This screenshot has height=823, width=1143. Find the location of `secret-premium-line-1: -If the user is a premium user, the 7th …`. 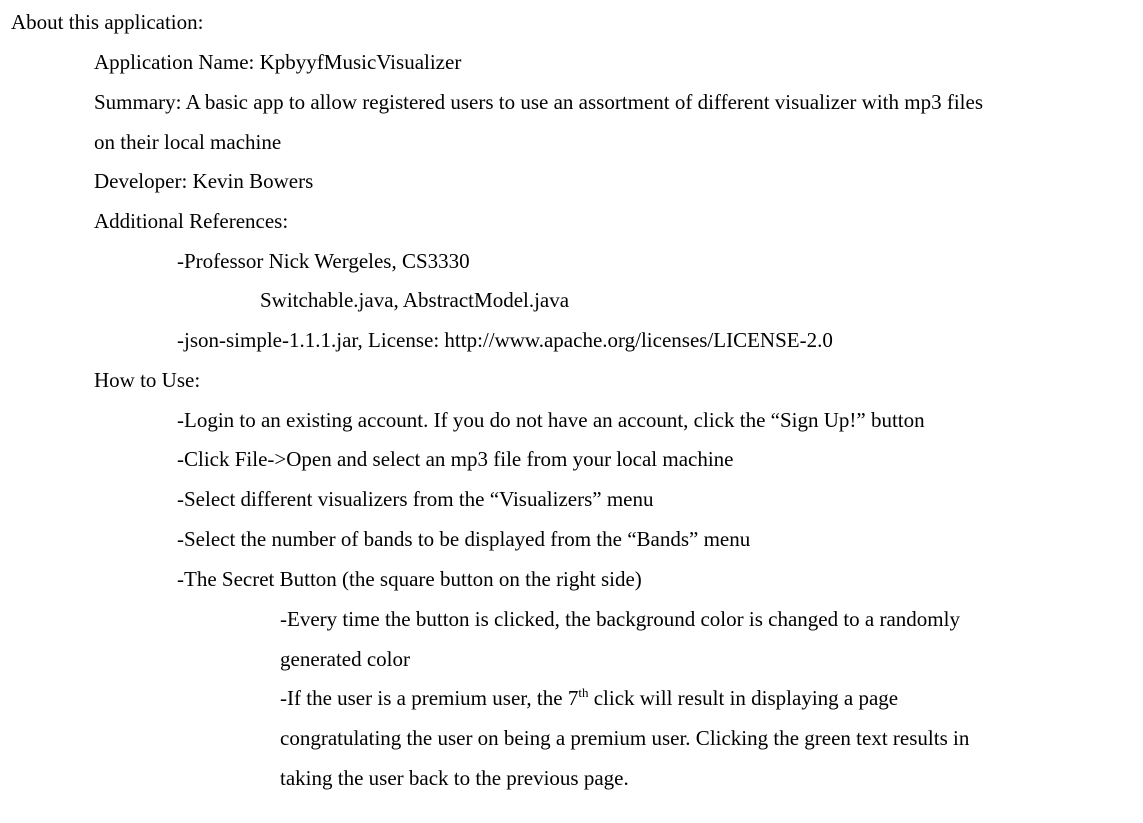

secret-premium-line-1: -If the user is a premium user, the 7th … is located at coordinates (589, 698).